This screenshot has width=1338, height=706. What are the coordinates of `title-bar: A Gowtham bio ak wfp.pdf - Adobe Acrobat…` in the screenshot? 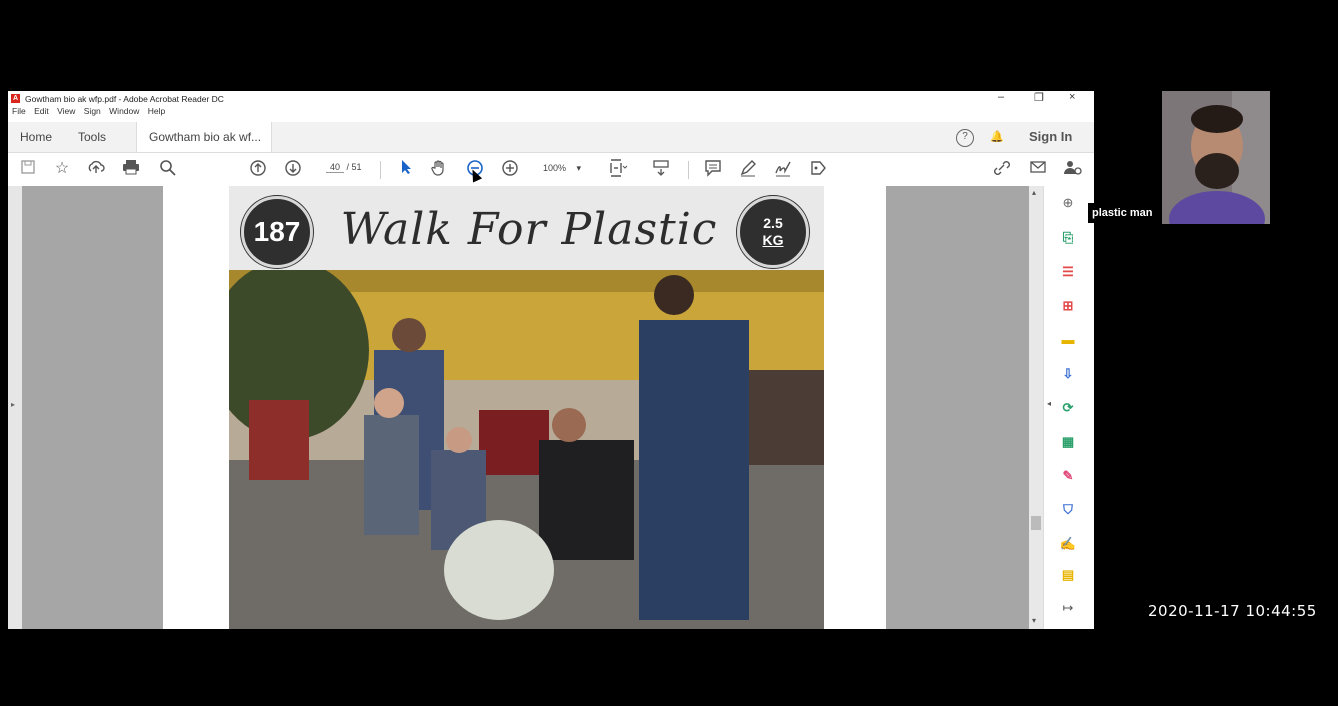 It's located at (551, 98).